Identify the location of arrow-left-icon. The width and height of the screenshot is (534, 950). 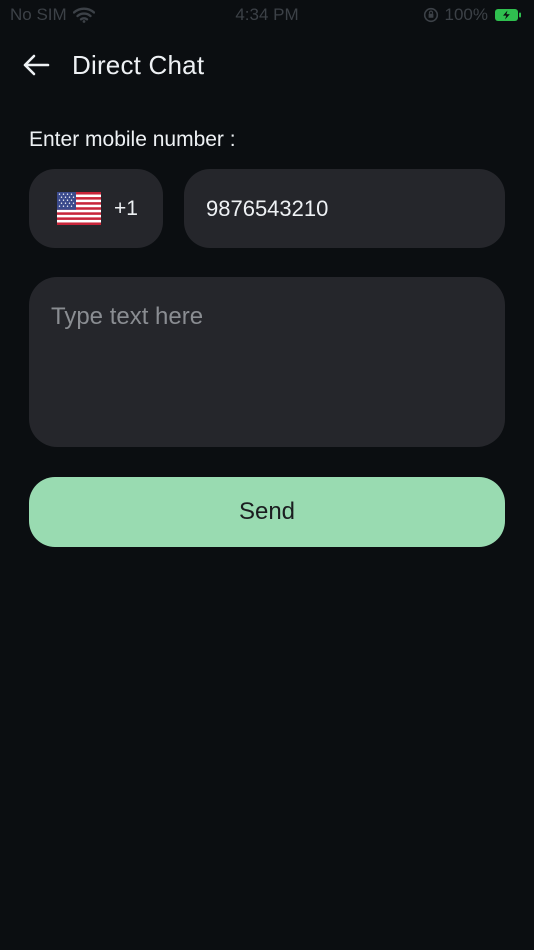
(36, 65).